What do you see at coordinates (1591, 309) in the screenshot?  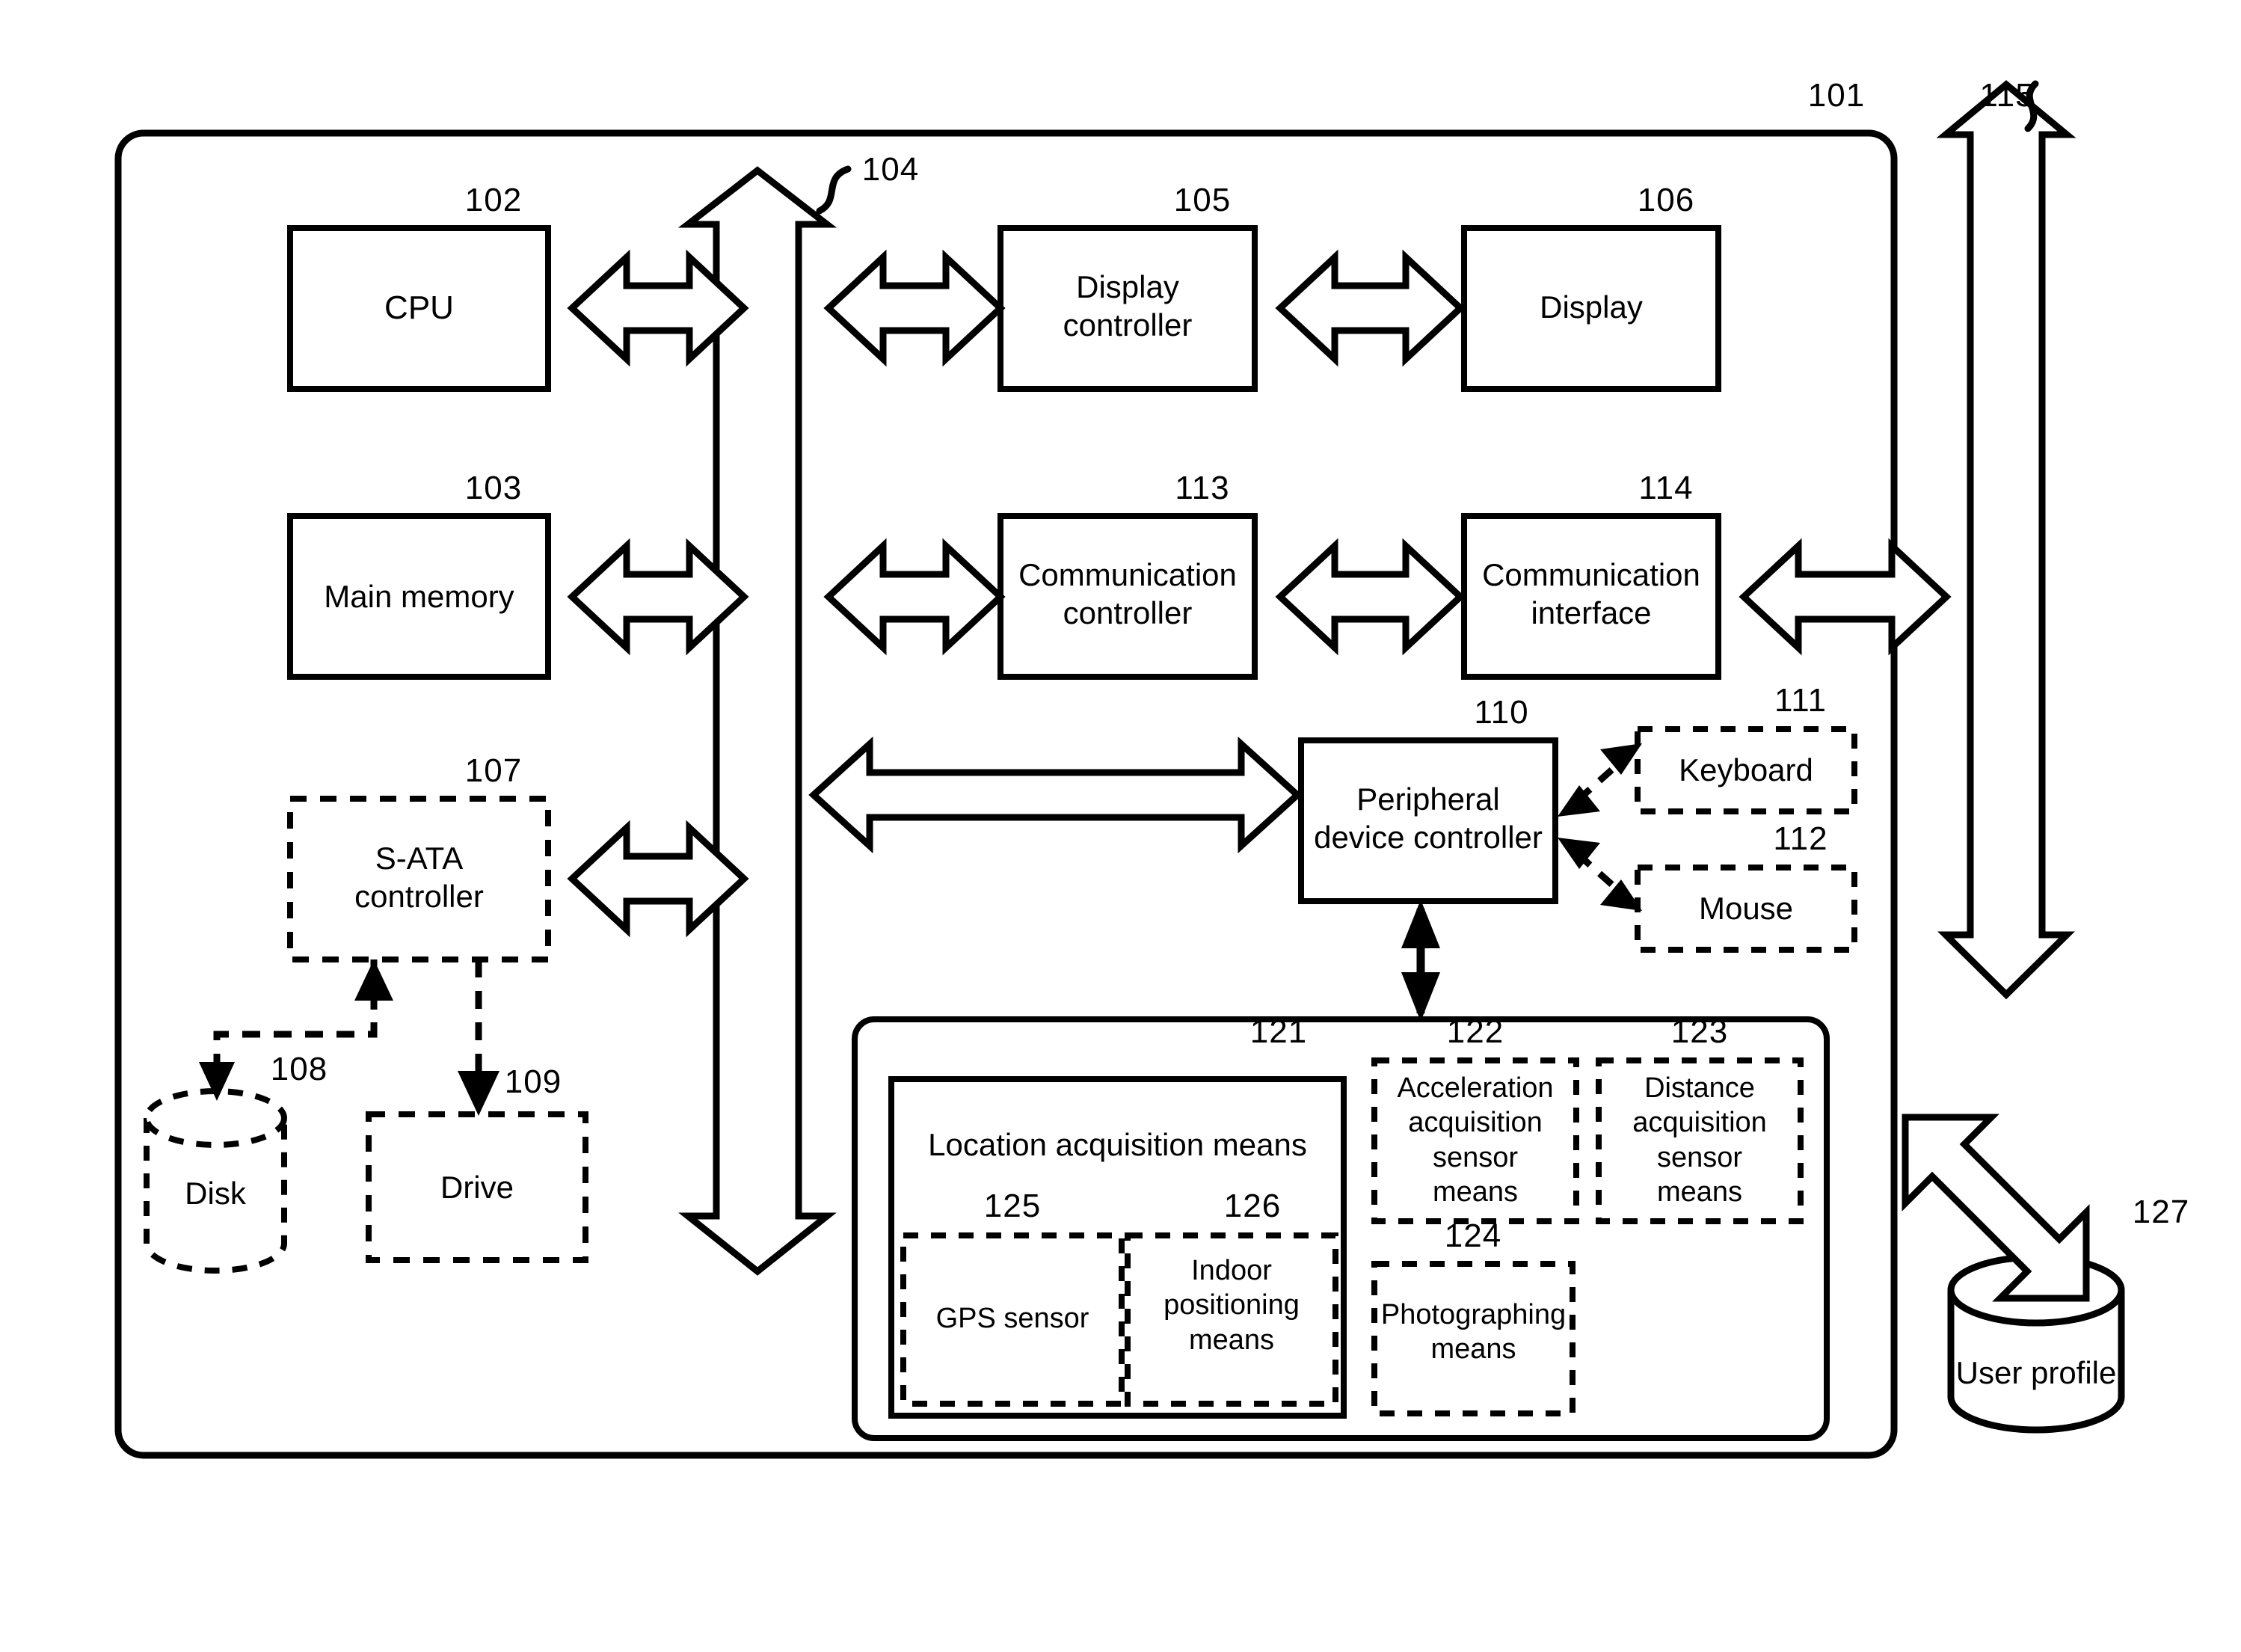 I see `display-box` at bounding box center [1591, 309].